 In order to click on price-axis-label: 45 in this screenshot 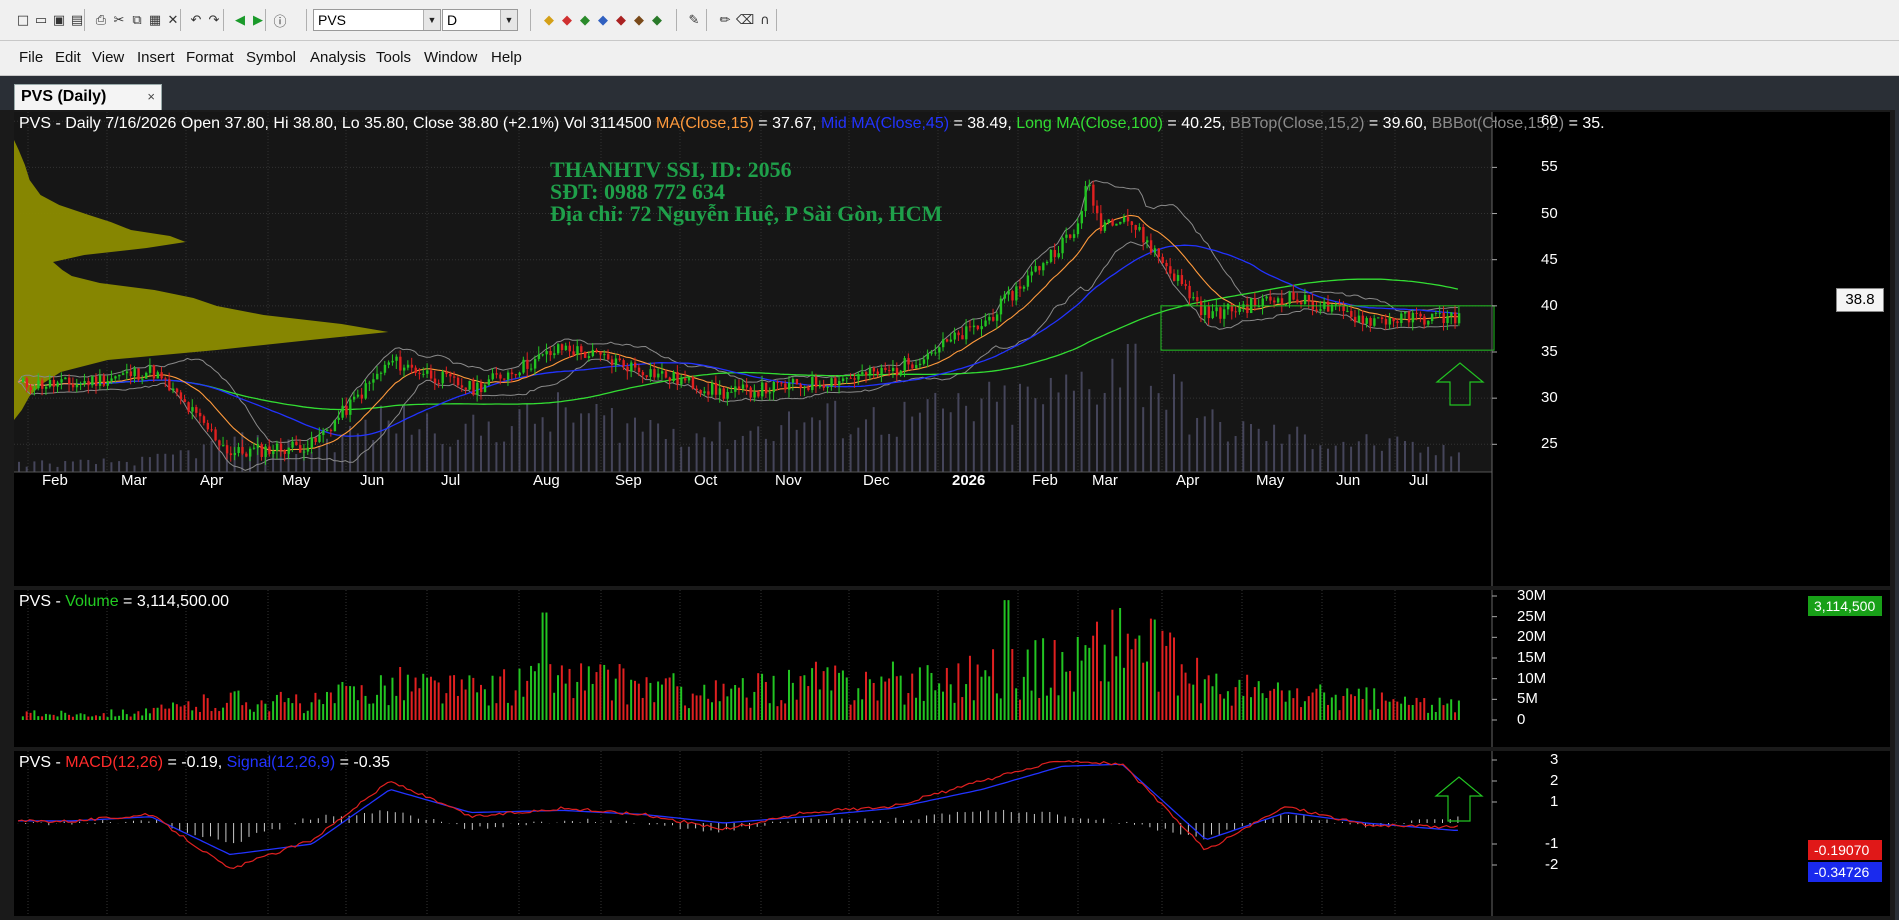, I will do `click(1549, 259)`.